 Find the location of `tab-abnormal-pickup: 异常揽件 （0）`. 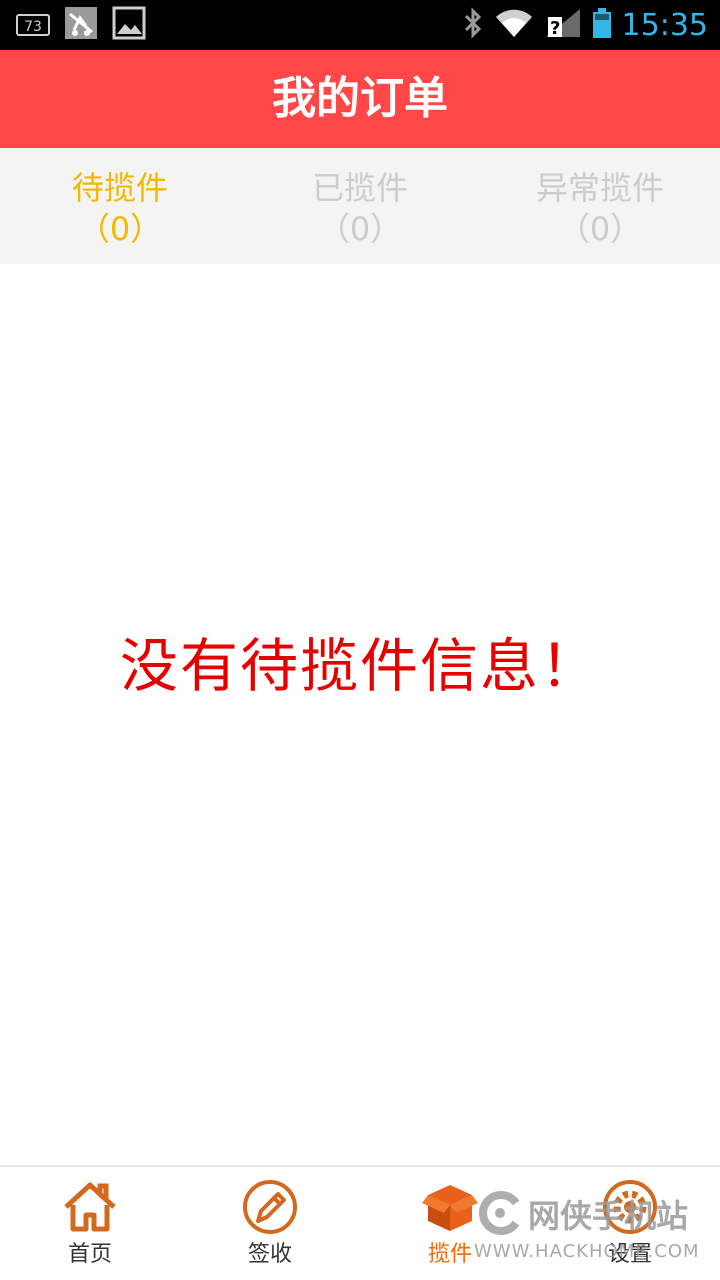

tab-abnormal-pickup: 异常揽件 （0） is located at coordinates (600, 206).